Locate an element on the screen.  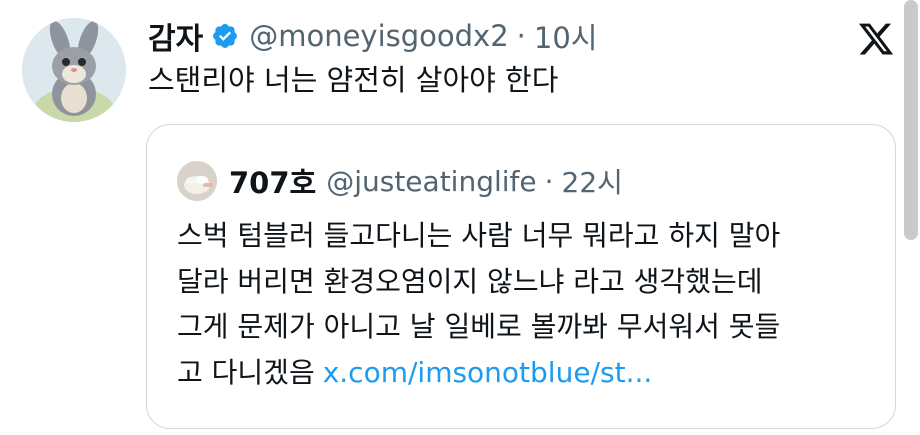
author-avatar is located at coordinates (74, 70).